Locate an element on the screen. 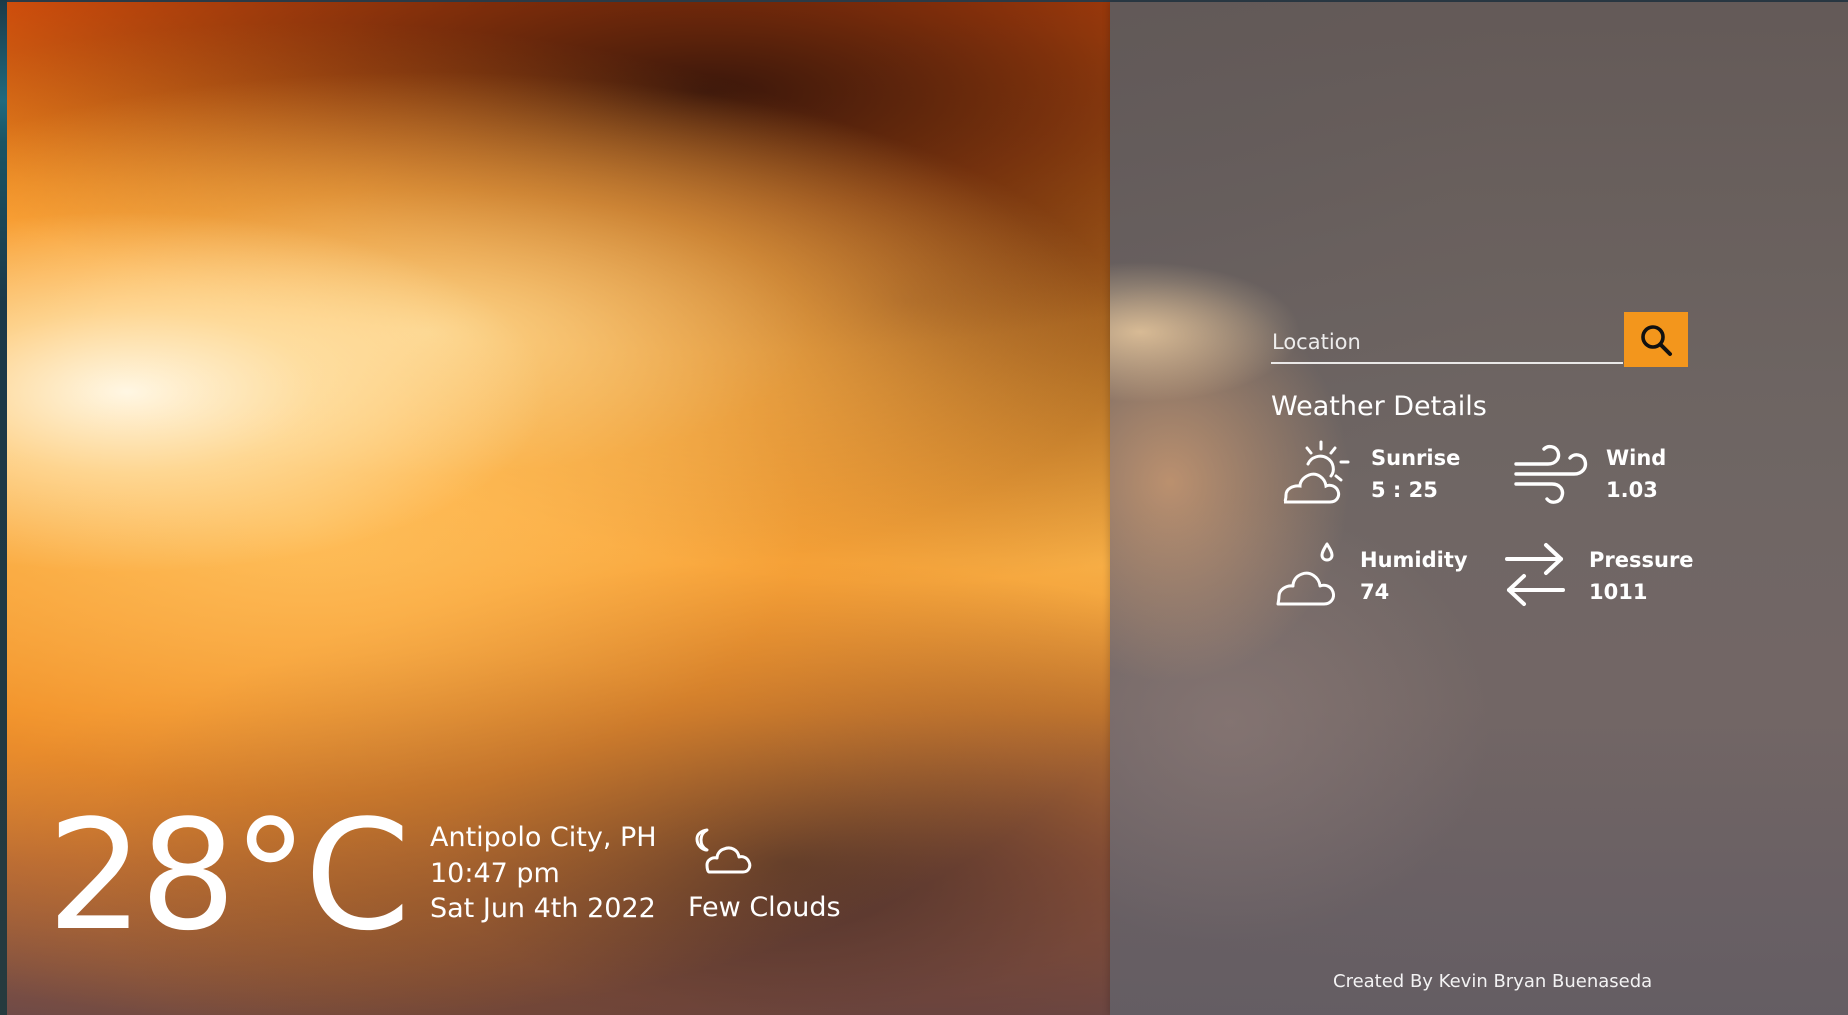 The height and width of the screenshot is (1015, 1848). sunrise-label: Sunrise is located at coordinates (1416, 458).